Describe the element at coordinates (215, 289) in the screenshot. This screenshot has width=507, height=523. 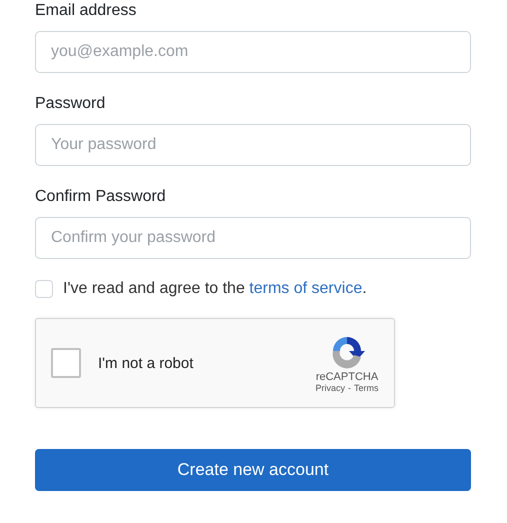
I see `terms-text: I've read and agree to the terms of service.` at that location.